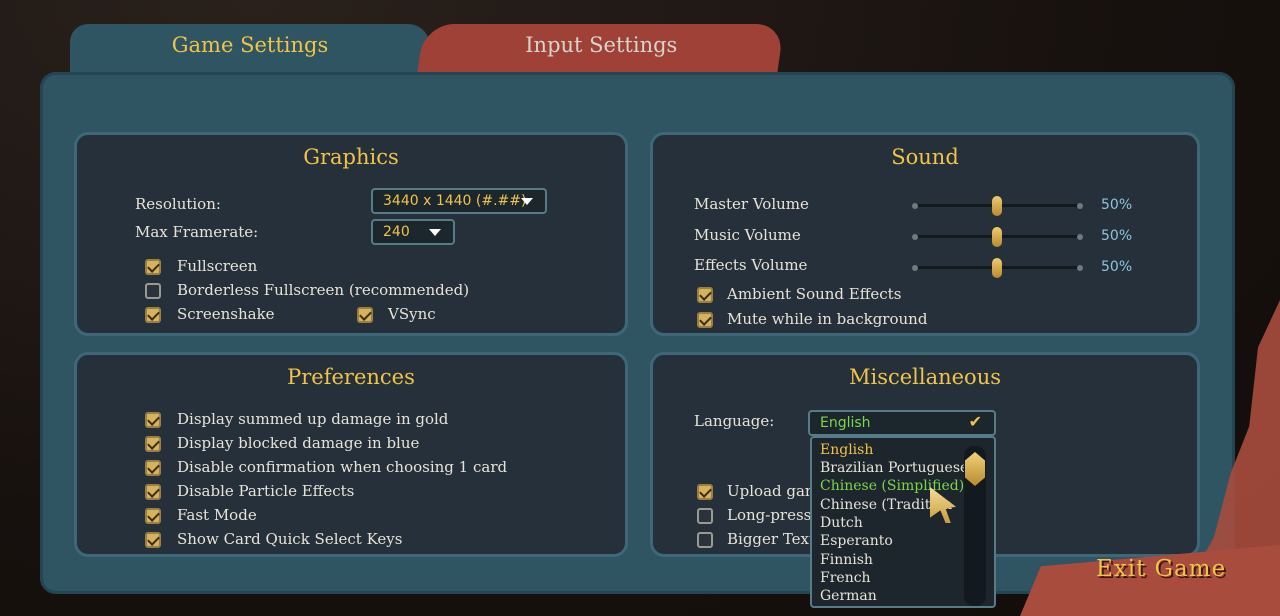  I want to click on effects-volume-label: Effects Volume, so click(751, 265).